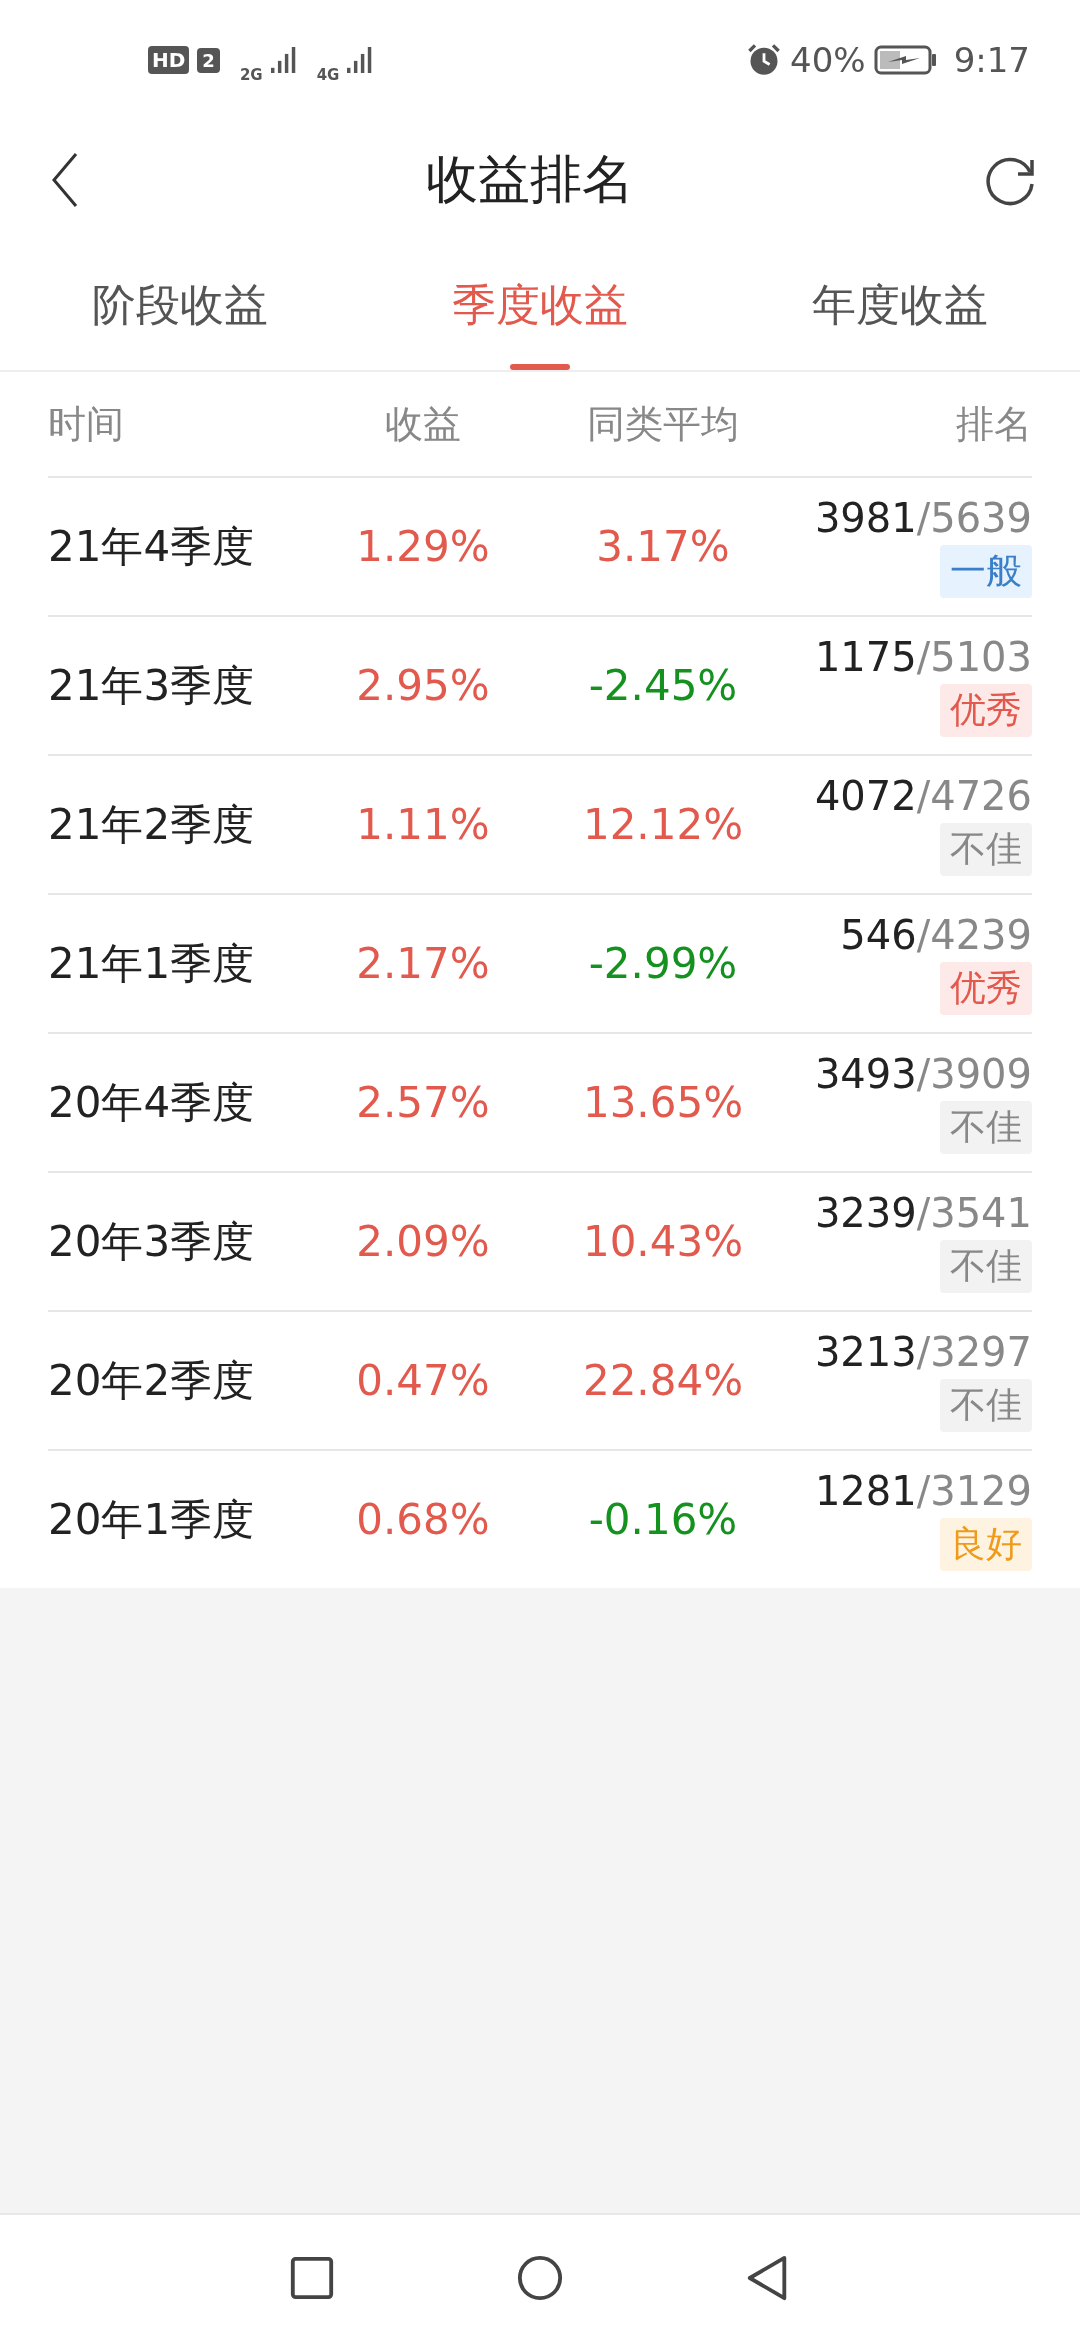 The image size is (1080, 2340). What do you see at coordinates (865, 1352) in the screenshot?
I see `rank-number: 3213` at bounding box center [865, 1352].